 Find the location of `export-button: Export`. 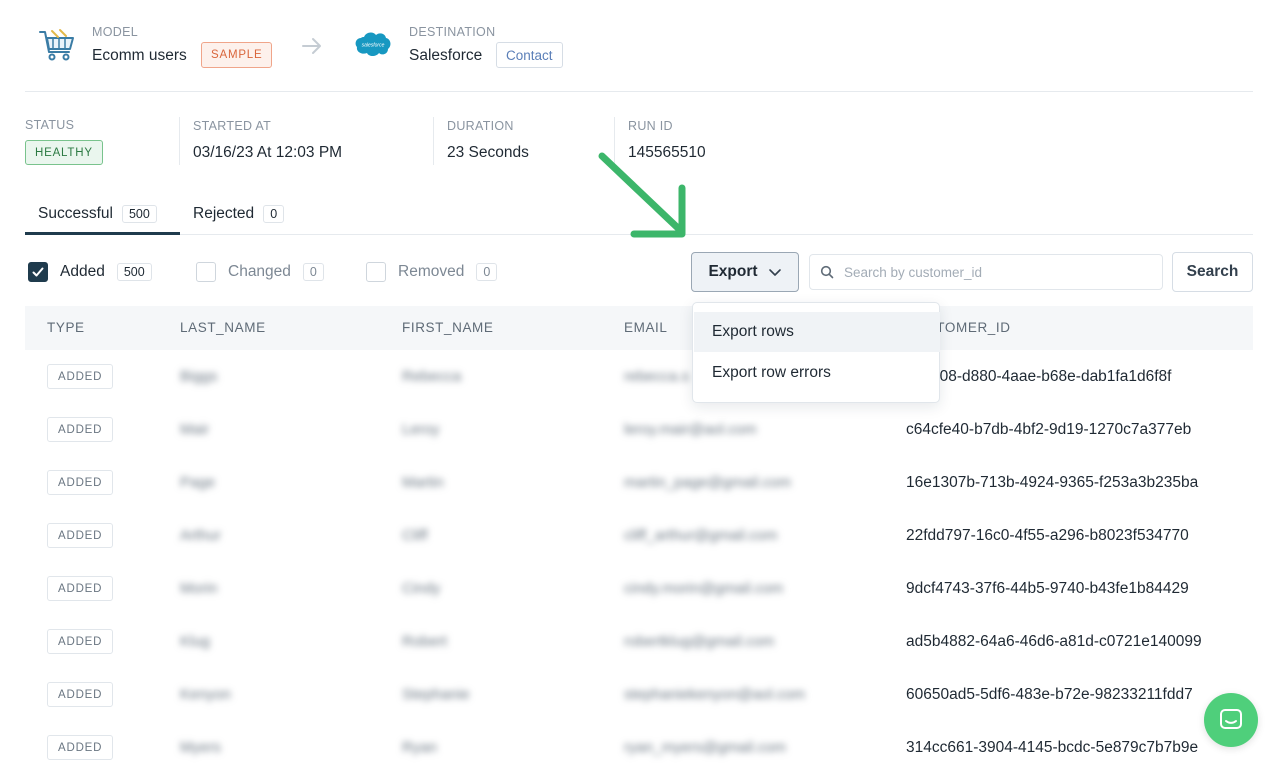

export-button: Export is located at coordinates (745, 272).